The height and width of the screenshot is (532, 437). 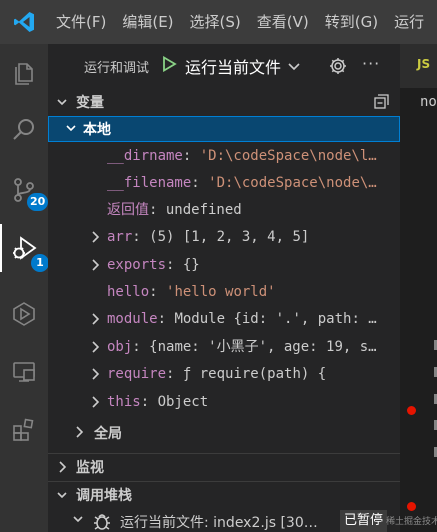 I want to click on editor-visible-text: no, so click(x=428, y=102).